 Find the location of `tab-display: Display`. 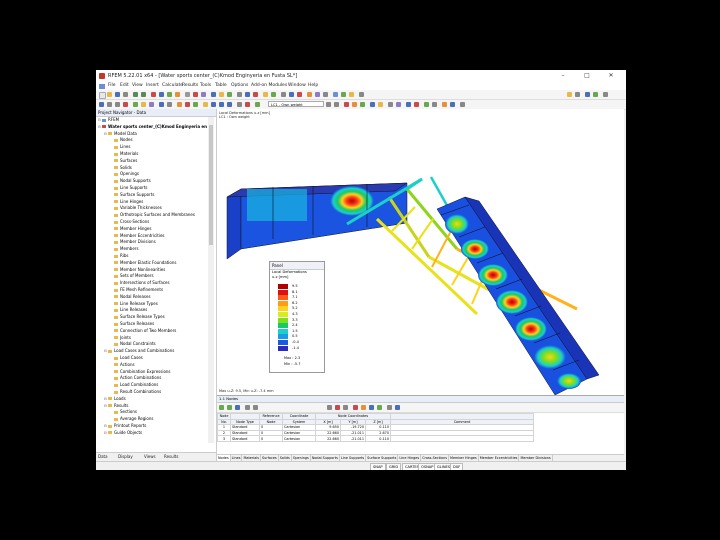

tab-display: Display is located at coordinates (125, 456).